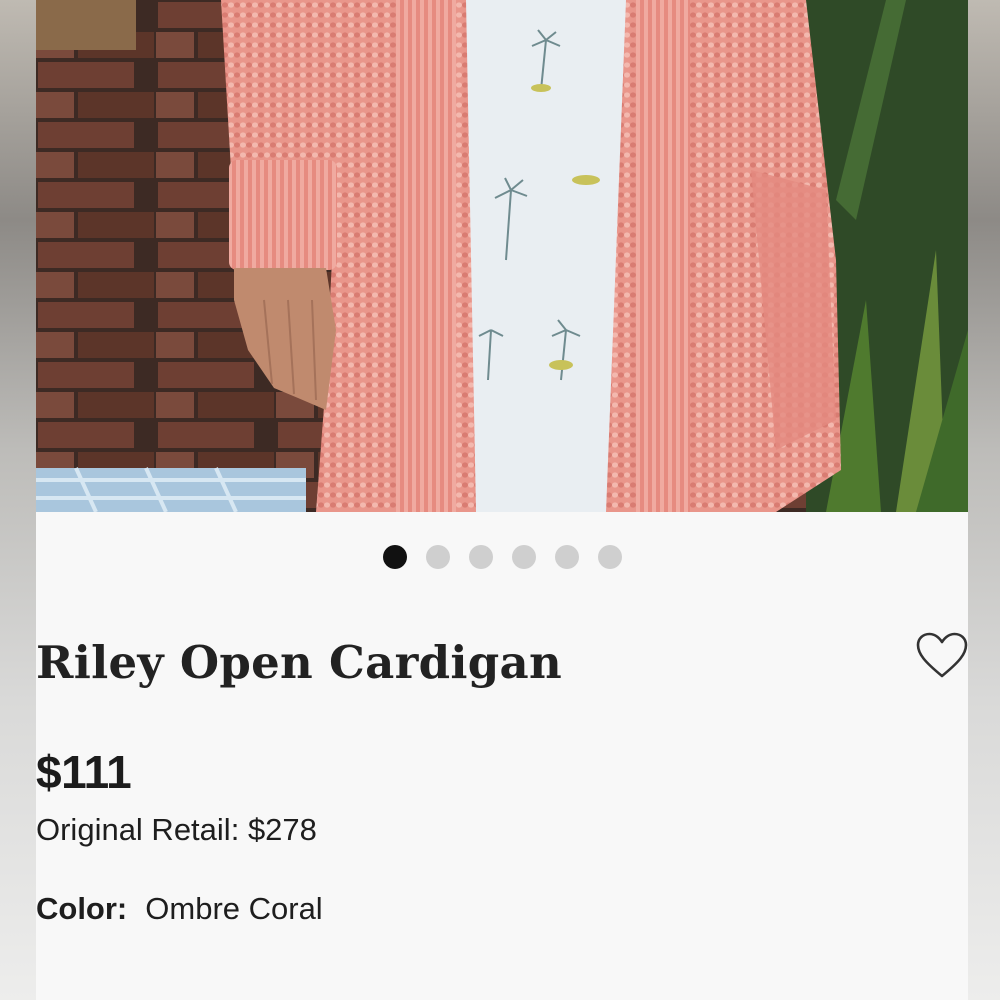 Image resolution: width=1000 pixels, height=1000 pixels. Describe the element at coordinates (502, 557) in the screenshot. I see `carousel-dots` at that location.